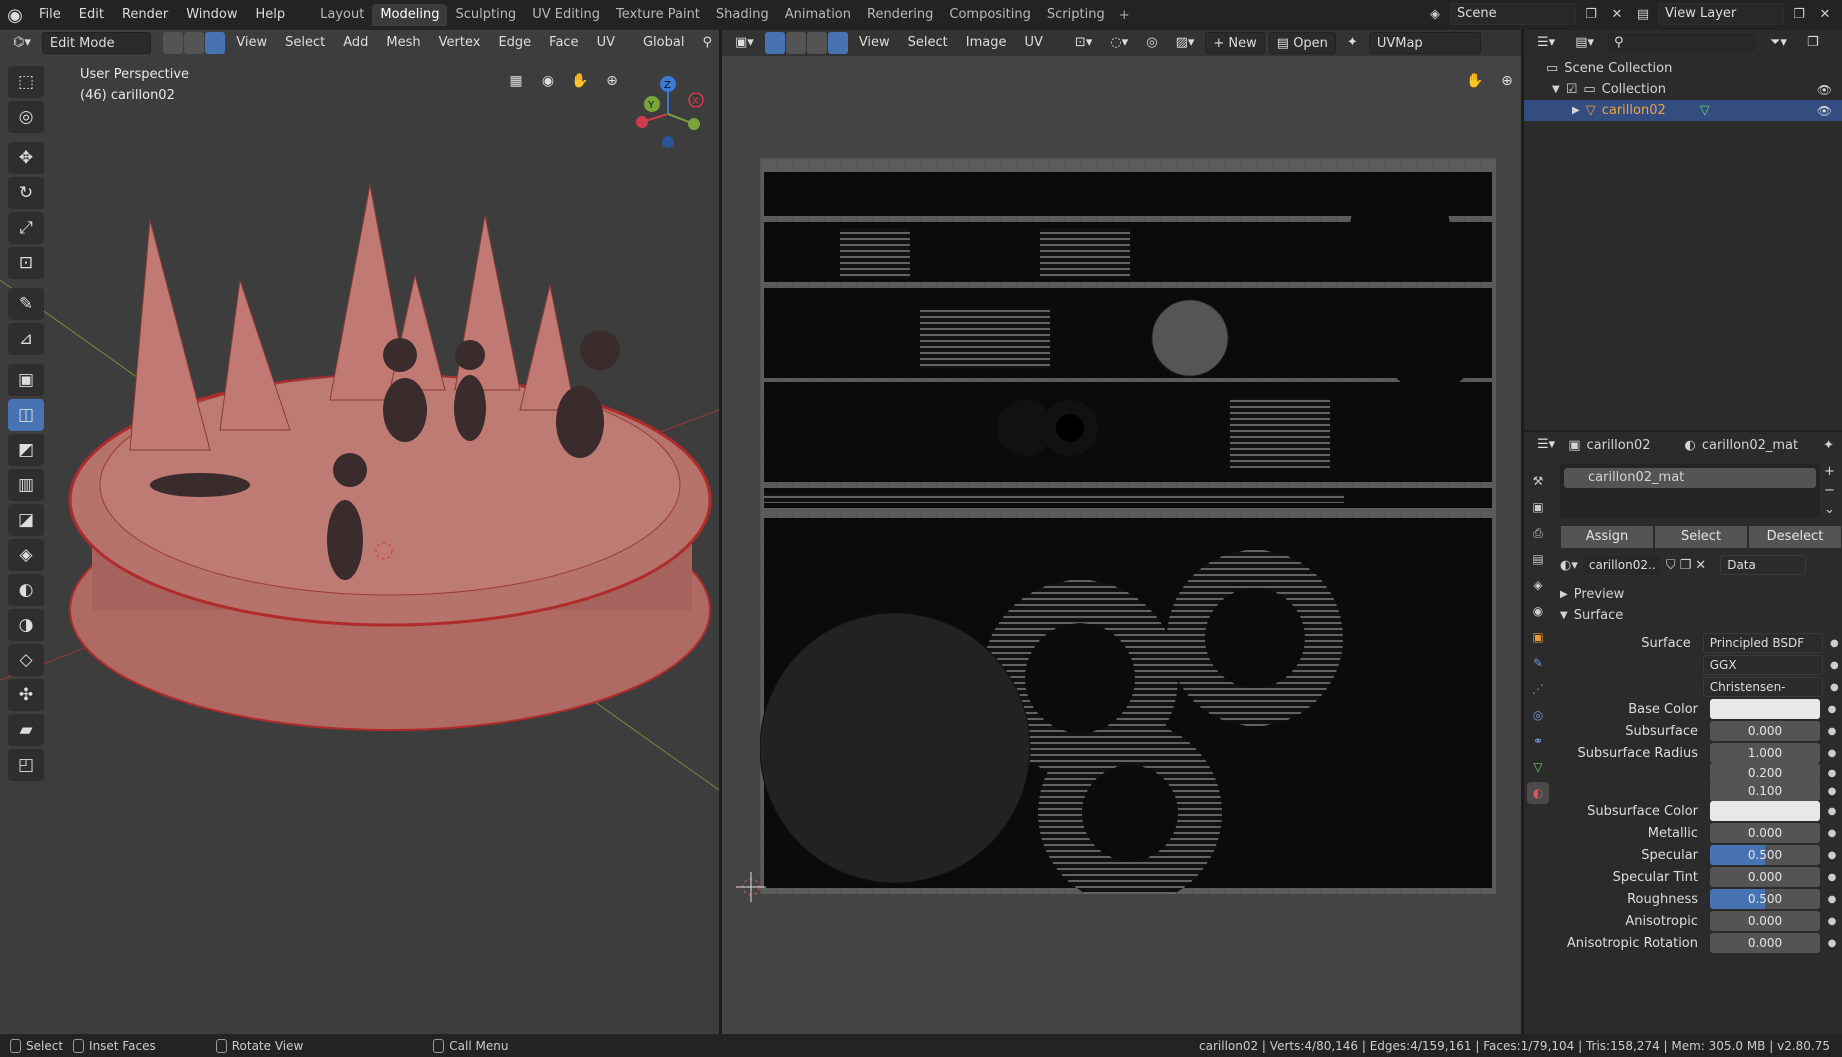 The height and width of the screenshot is (1057, 1842). What do you see at coordinates (1765, 709) in the screenshot?
I see `property-value` at bounding box center [1765, 709].